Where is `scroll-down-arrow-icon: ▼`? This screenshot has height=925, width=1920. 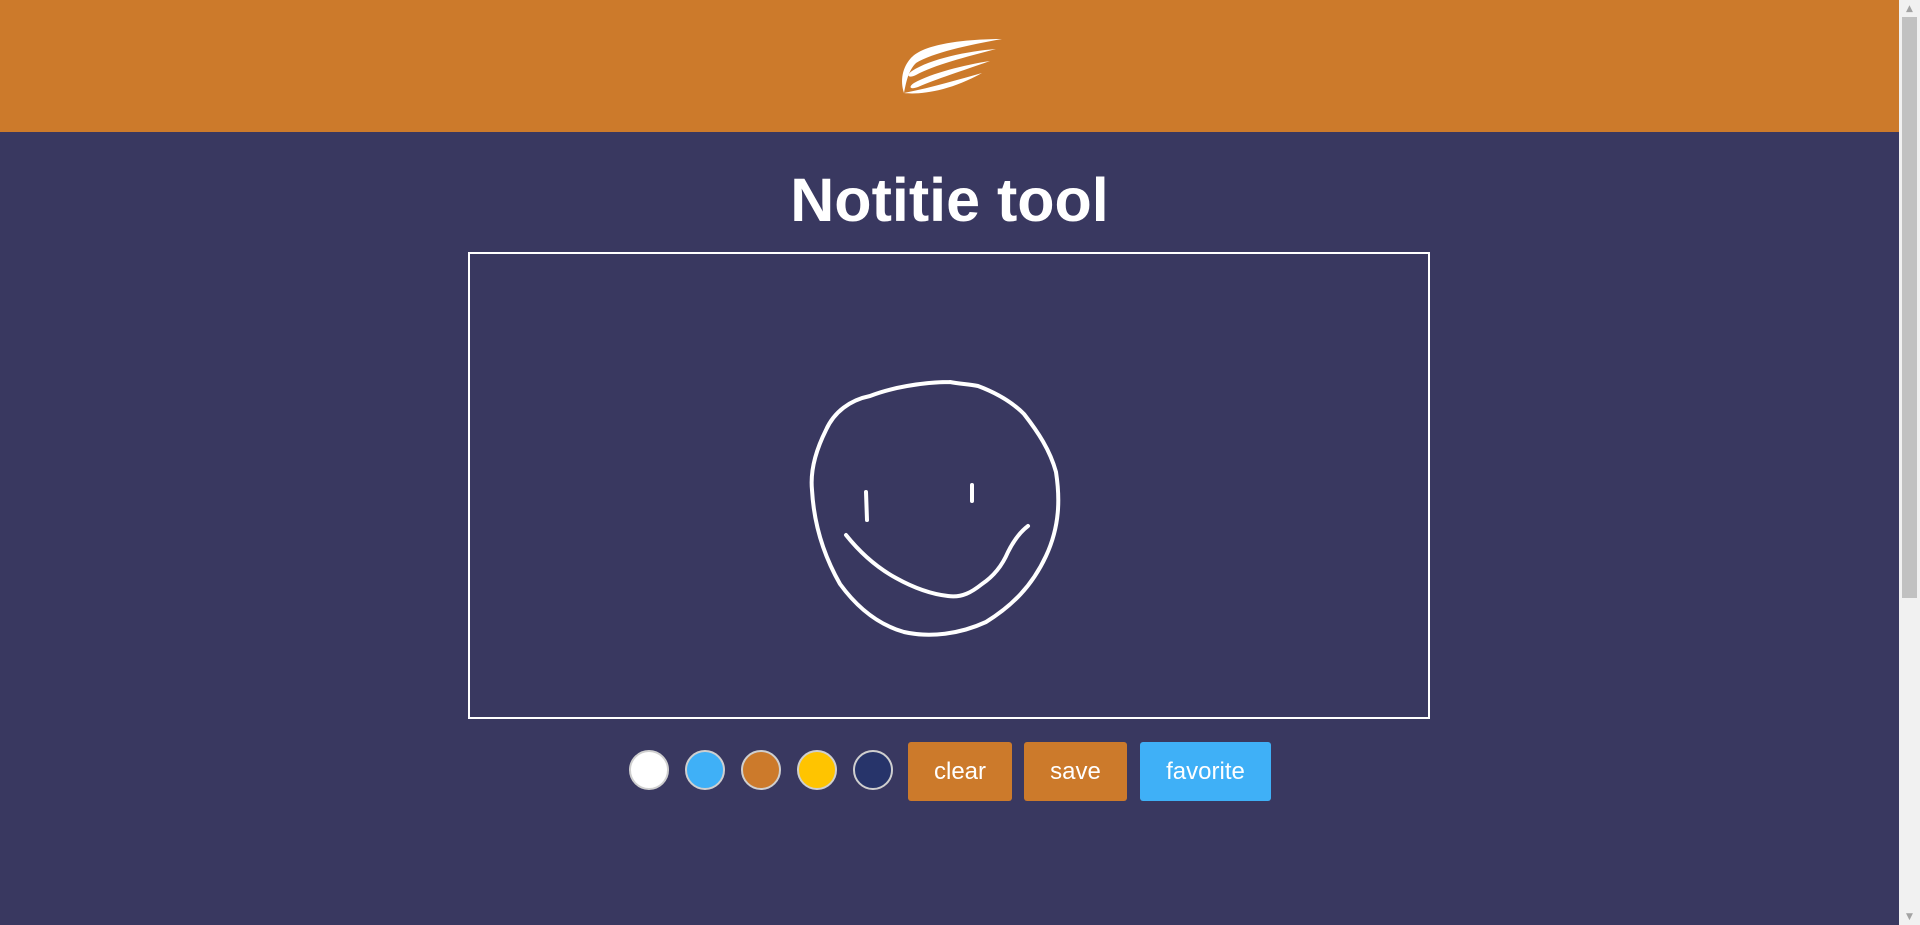
scroll-down-arrow-icon: ▼ is located at coordinates (1909, 916).